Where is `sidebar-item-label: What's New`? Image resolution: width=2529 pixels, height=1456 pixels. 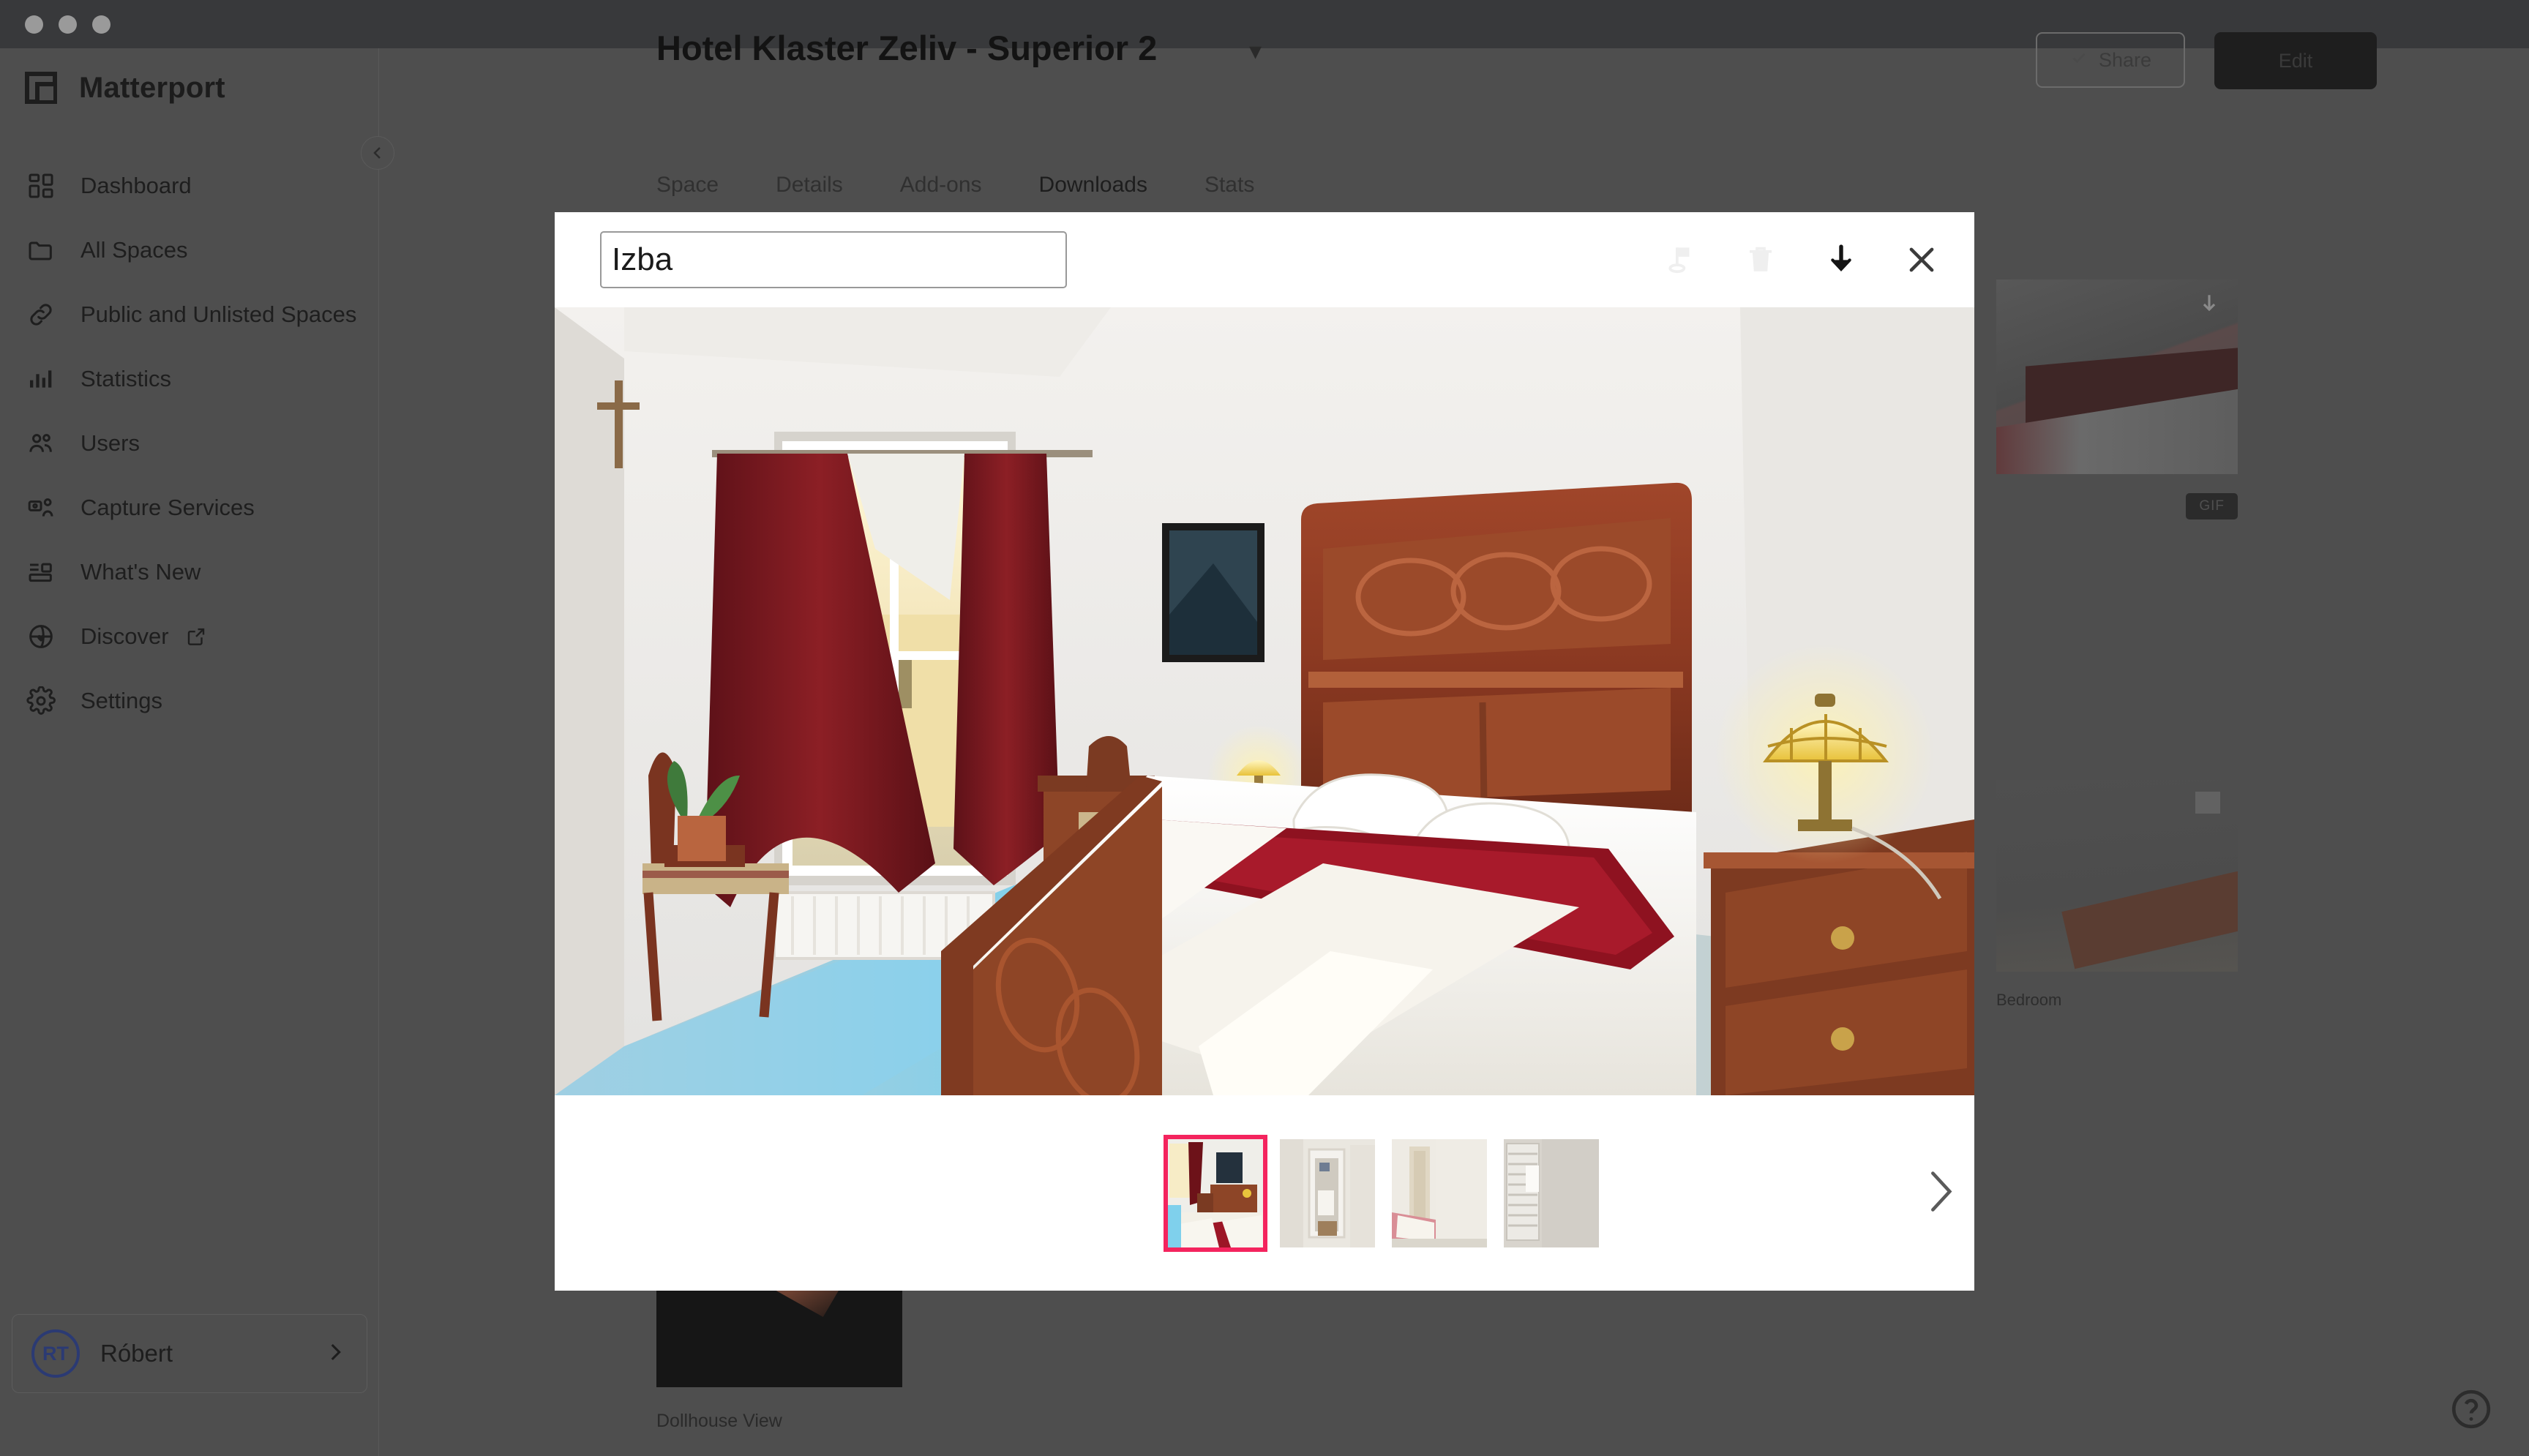
sidebar-item-label: What's New is located at coordinates (140, 572).